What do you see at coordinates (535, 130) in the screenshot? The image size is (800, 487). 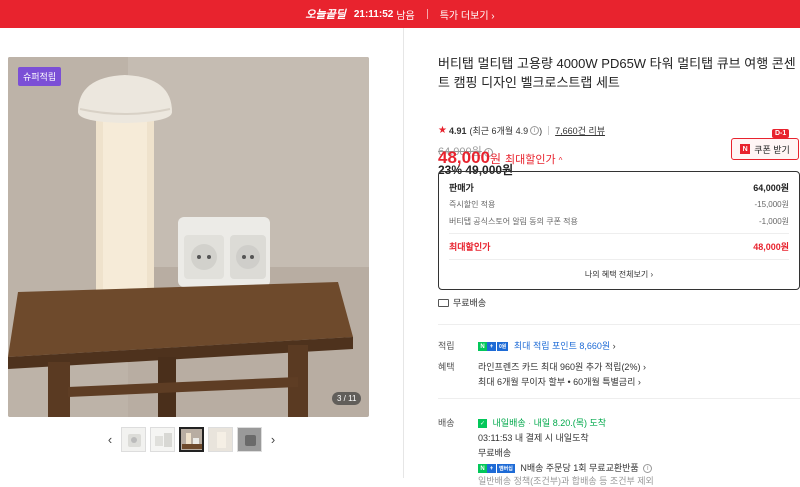 I see `info-icon: i` at bounding box center [535, 130].